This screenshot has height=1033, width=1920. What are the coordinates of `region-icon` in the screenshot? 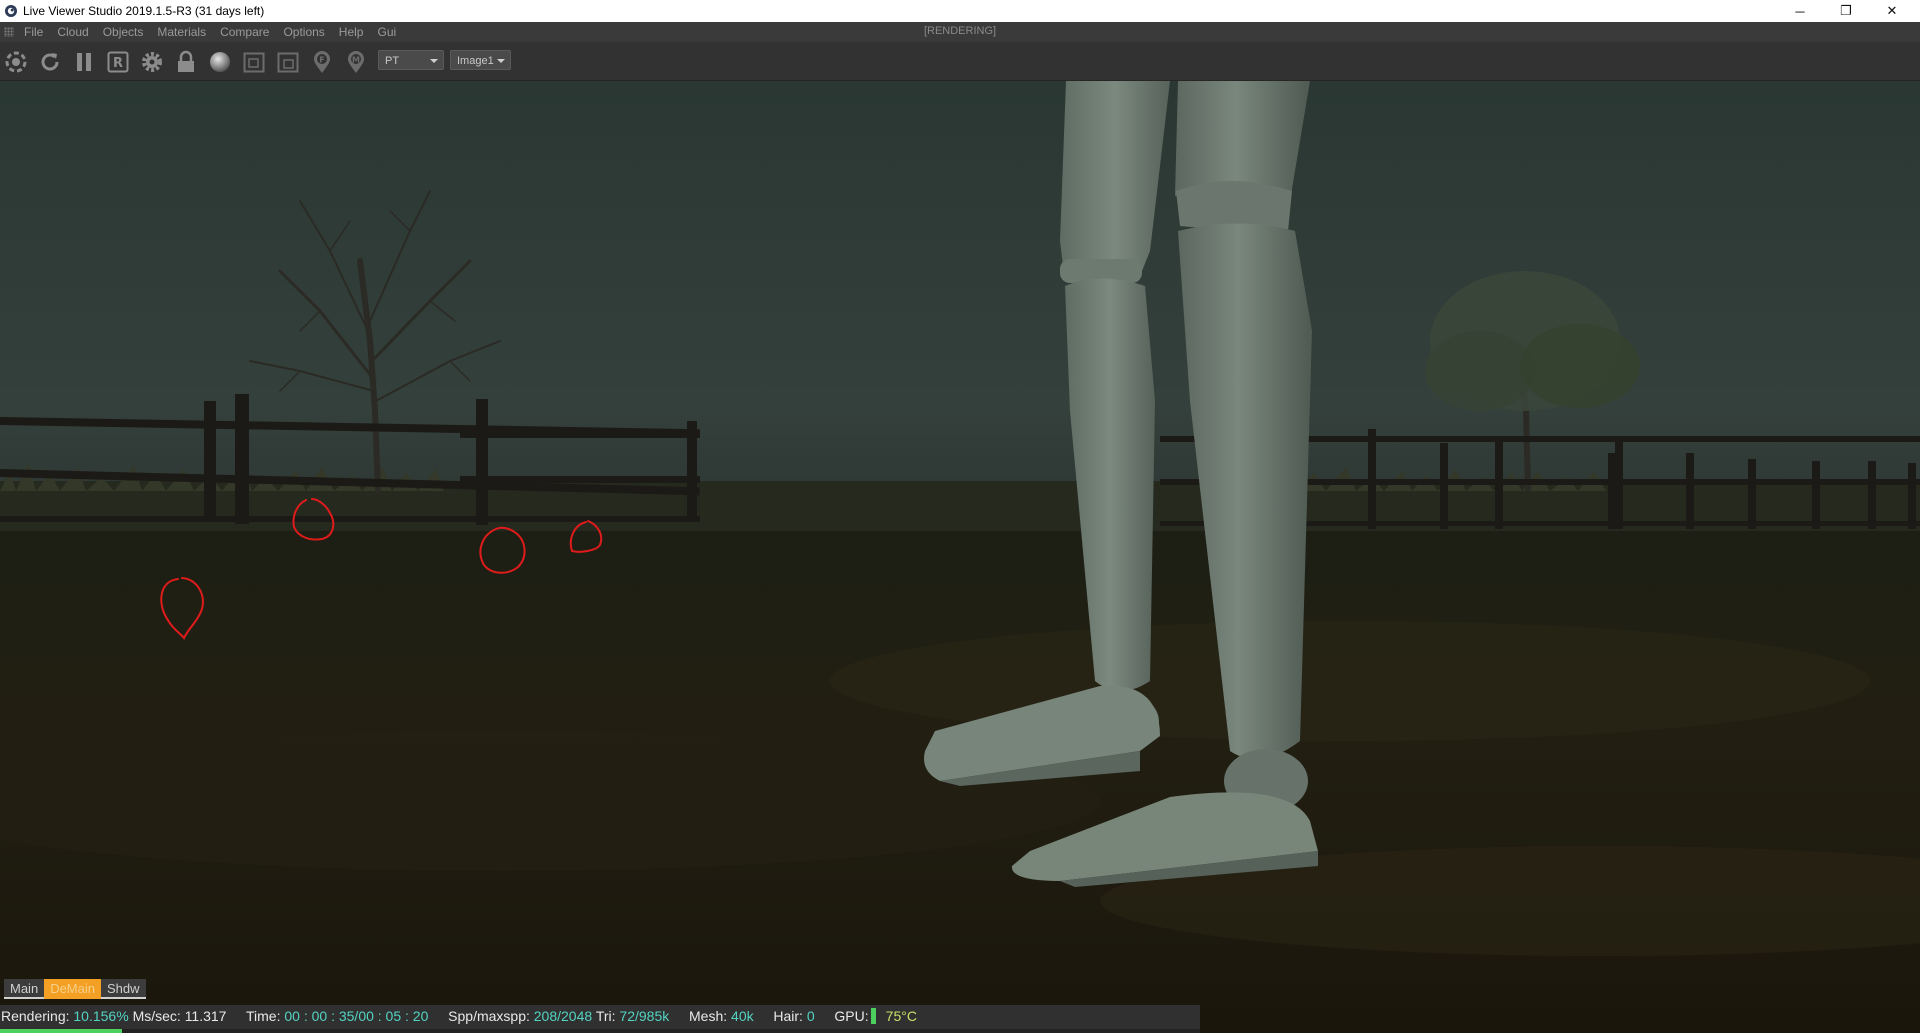 It's located at (254, 62).